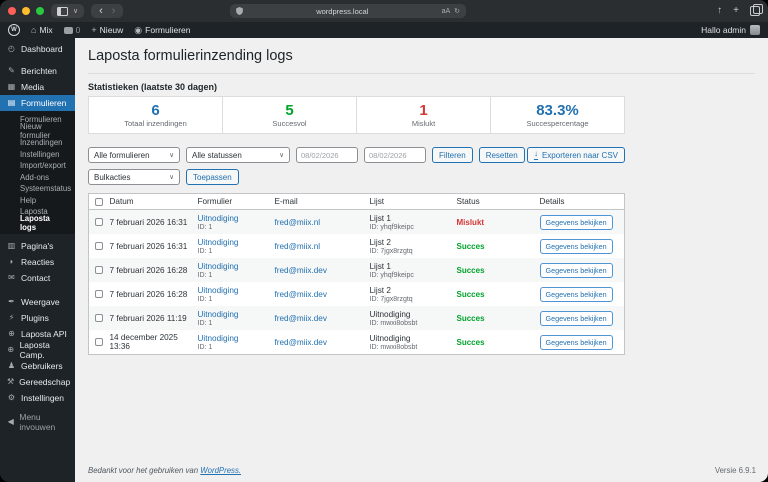 This screenshot has height=482, width=768. What do you see at coordinates (37, 49) in the screenshot?
I see `sidebar-item: ◴ Dashboard` at bounding box center [37, 49].